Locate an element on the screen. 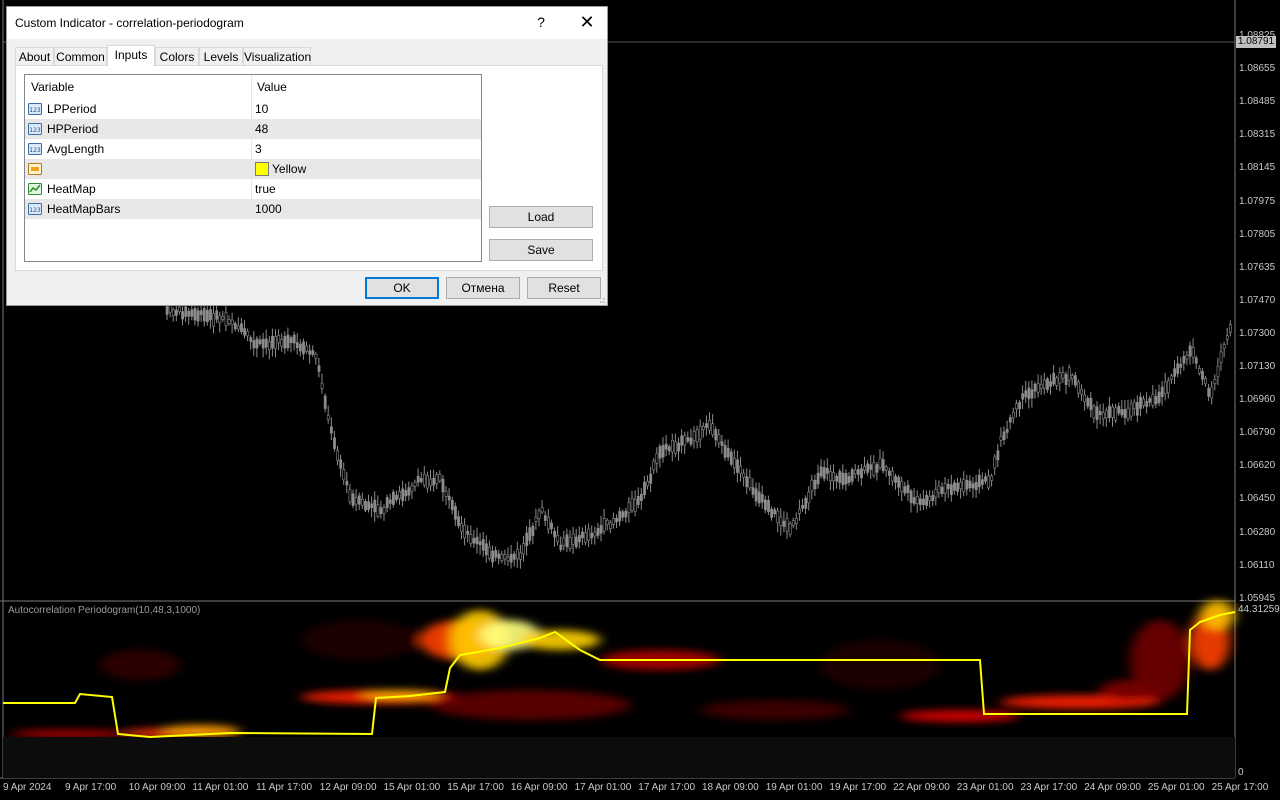 The image size is (1280, 800). variable-value: true is located at coordinates (265, 189).